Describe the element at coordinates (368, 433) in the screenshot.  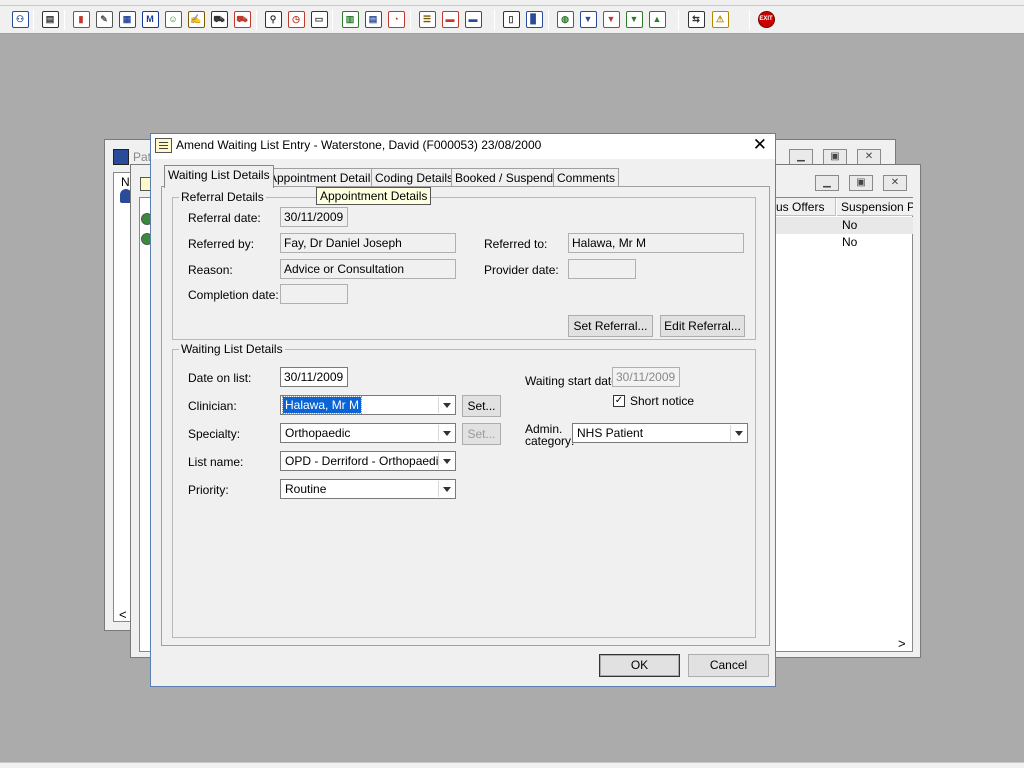
I see `specialty-dropdown: Orthopaedic` at that location.